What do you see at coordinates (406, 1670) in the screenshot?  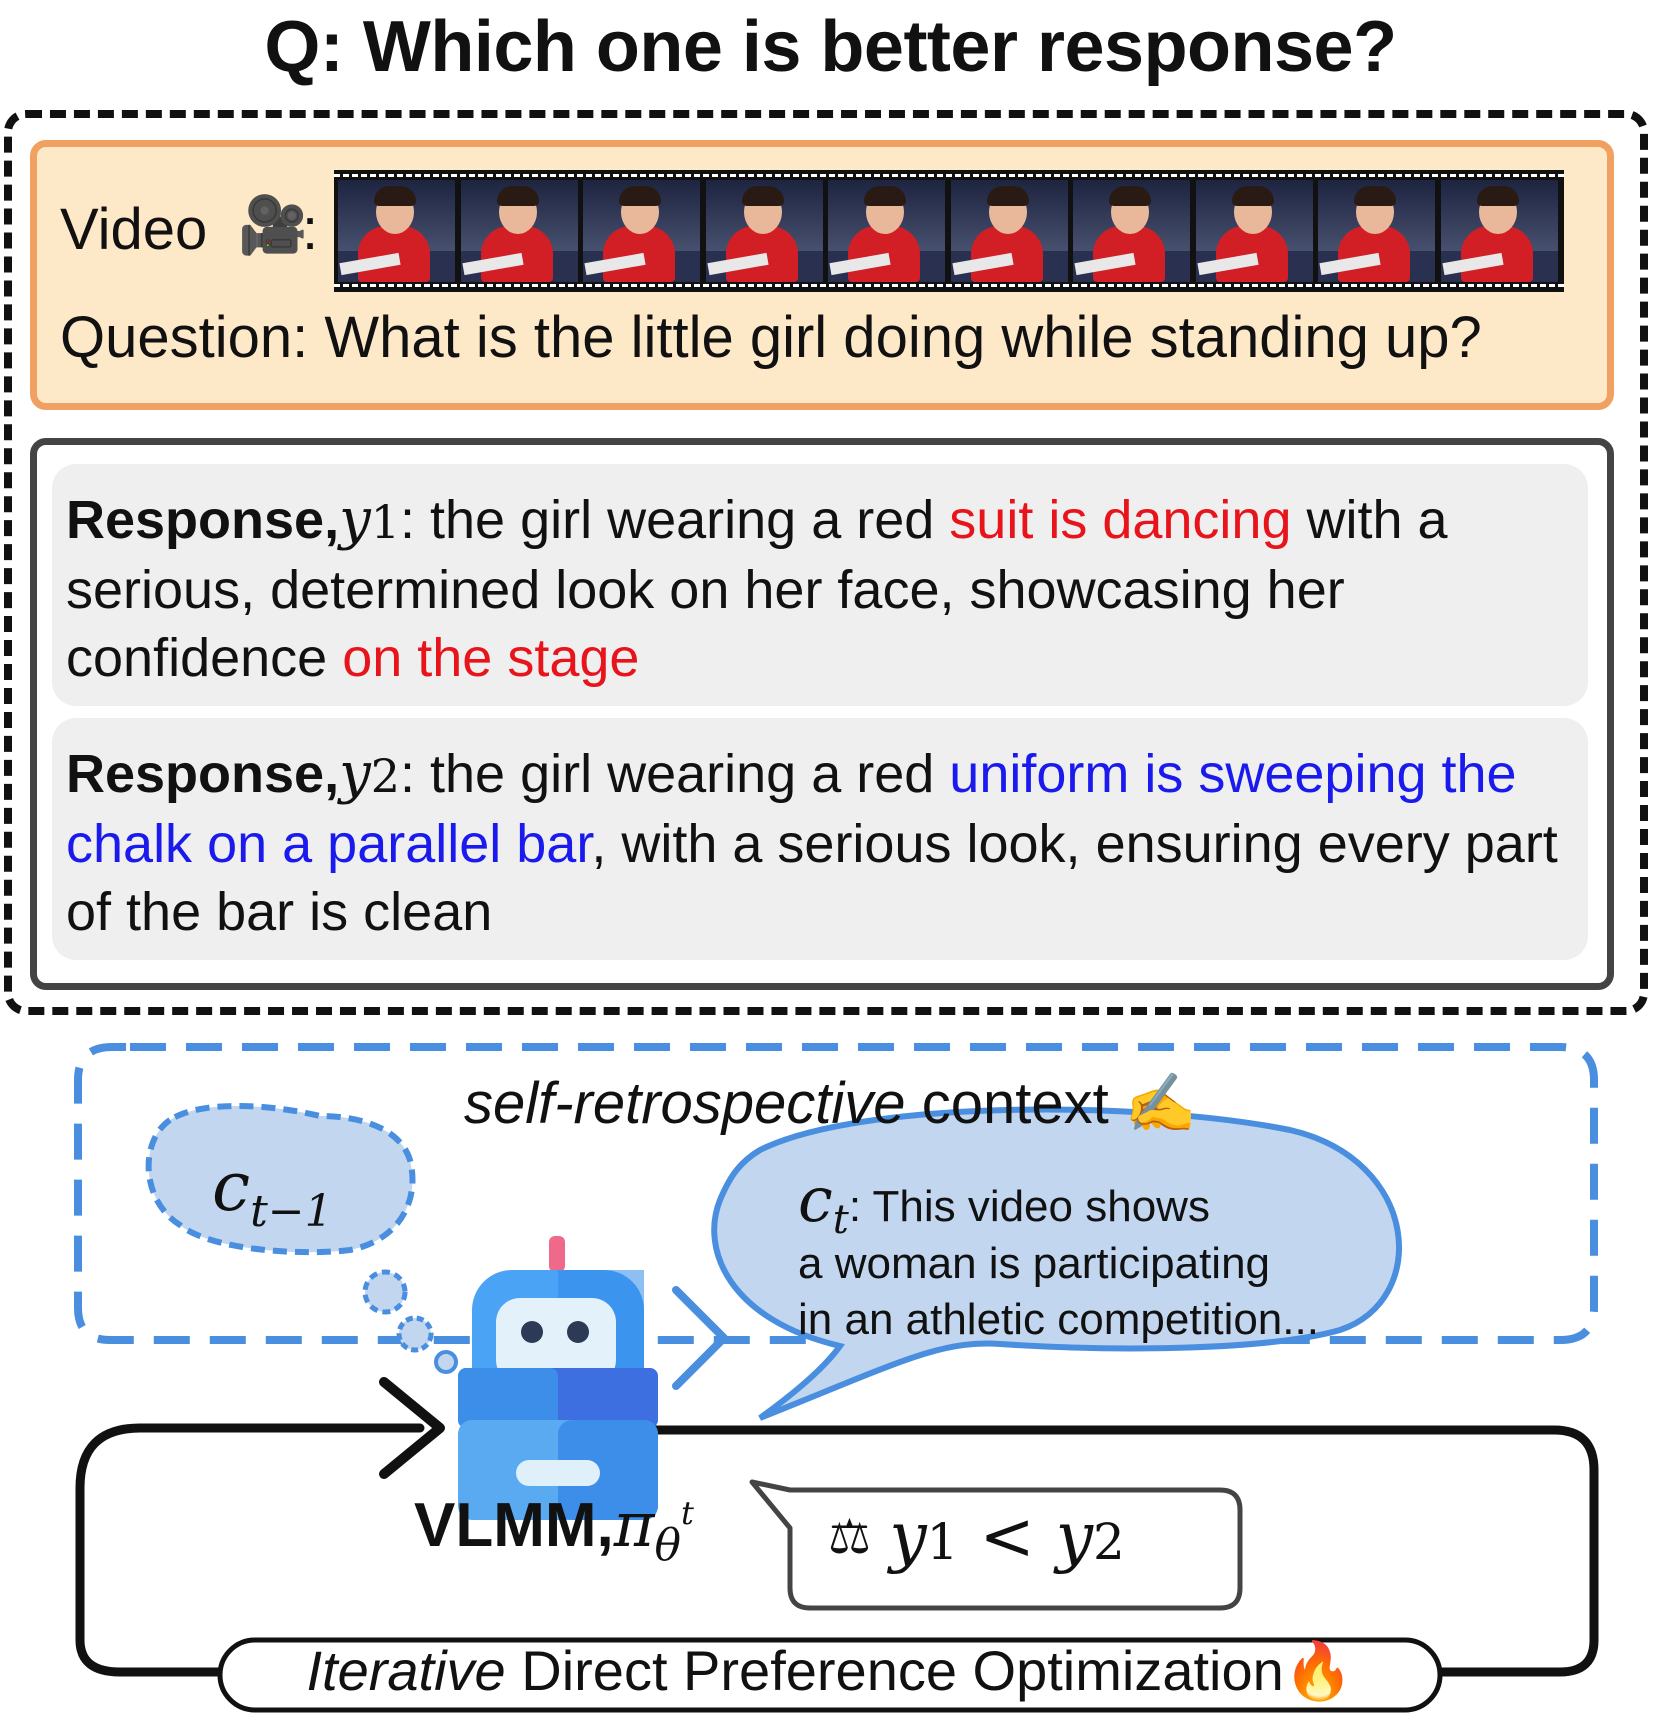 I see `dpo-label-italic: Iterative` at bounding box center [406, 1670].